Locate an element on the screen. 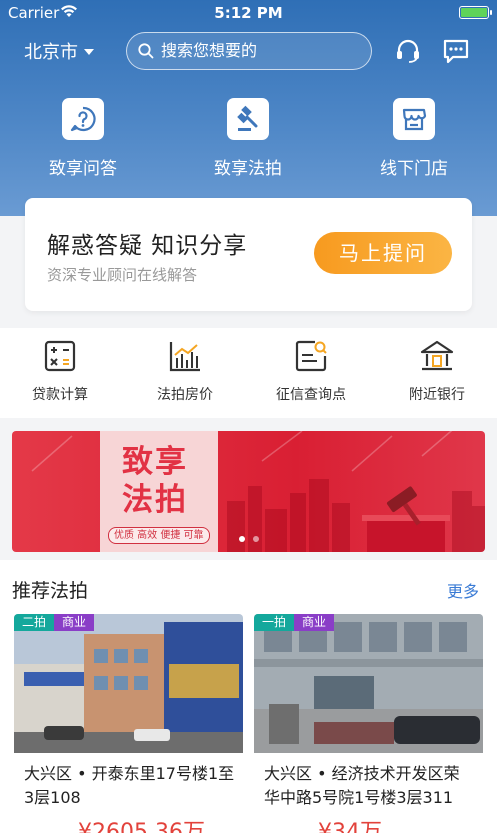 This screenshot has width=497, height=833. city-label: 北京市 is located at coordinates (51, 52).